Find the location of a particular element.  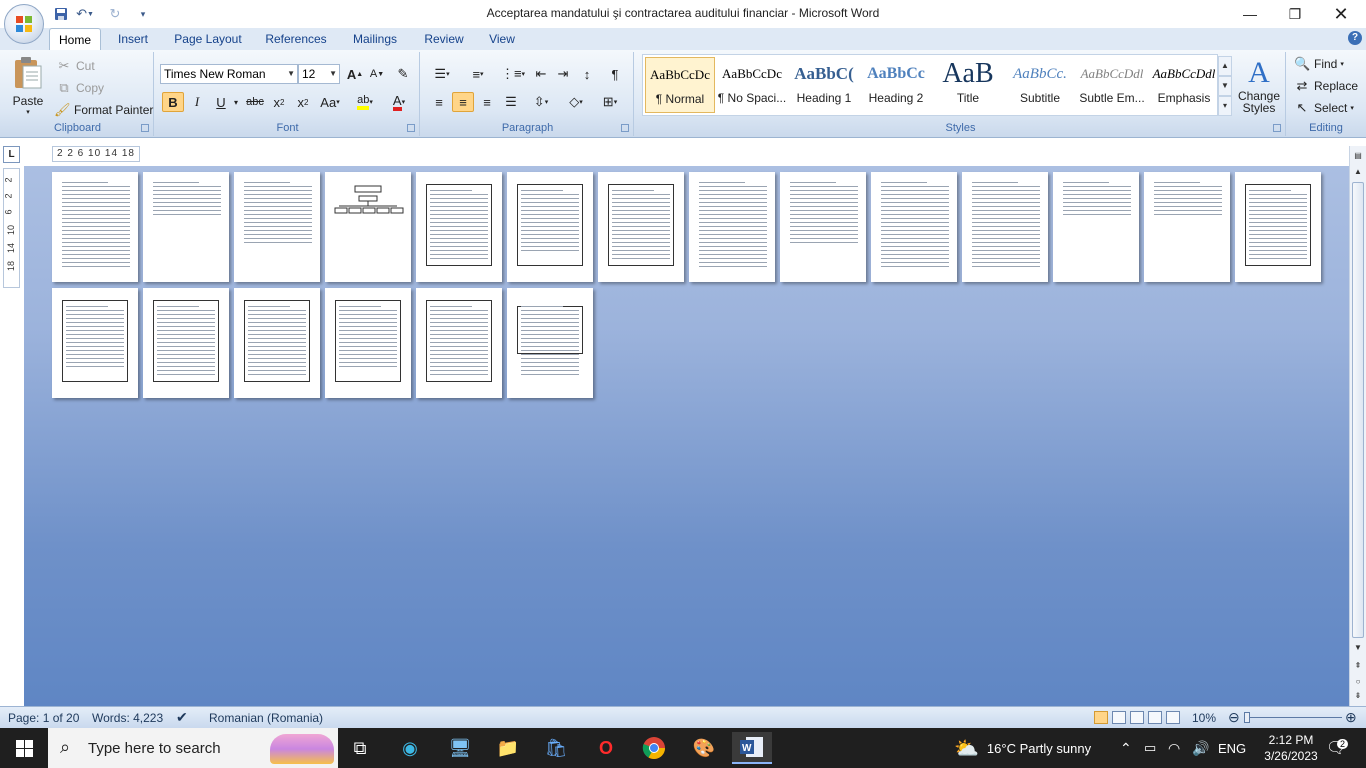

style-emphasis: AaBbCcDdl Emphasis is located at coordinates (1184, 85).